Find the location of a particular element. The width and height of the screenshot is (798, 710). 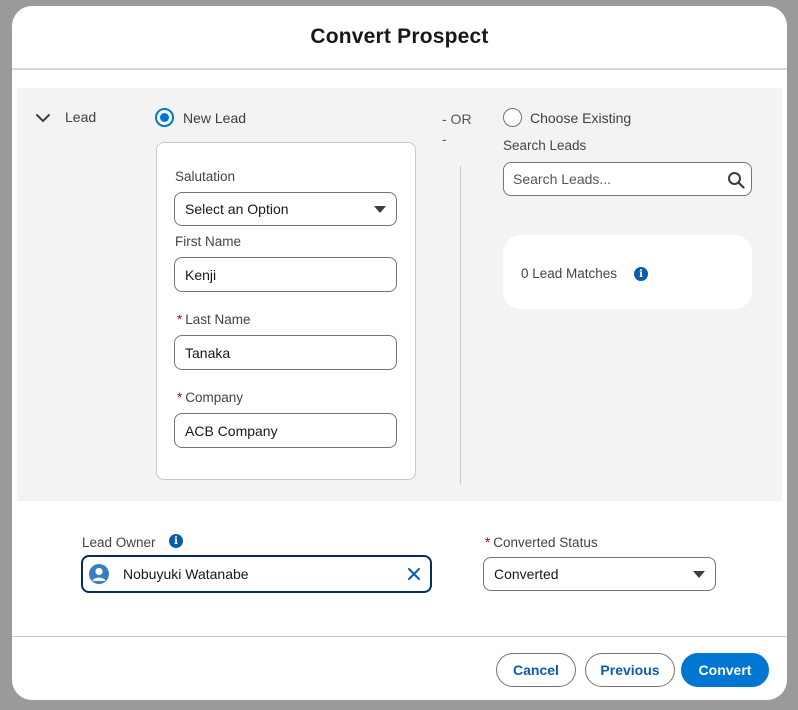

converted-status-select: Converted is located at coordinates (599, 574).